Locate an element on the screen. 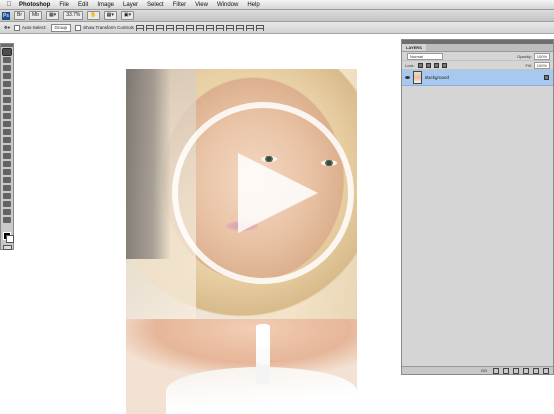 The height and width of the screenshot is (414, 554). distribute-bottom-icon is located at coordinates (219, 27).